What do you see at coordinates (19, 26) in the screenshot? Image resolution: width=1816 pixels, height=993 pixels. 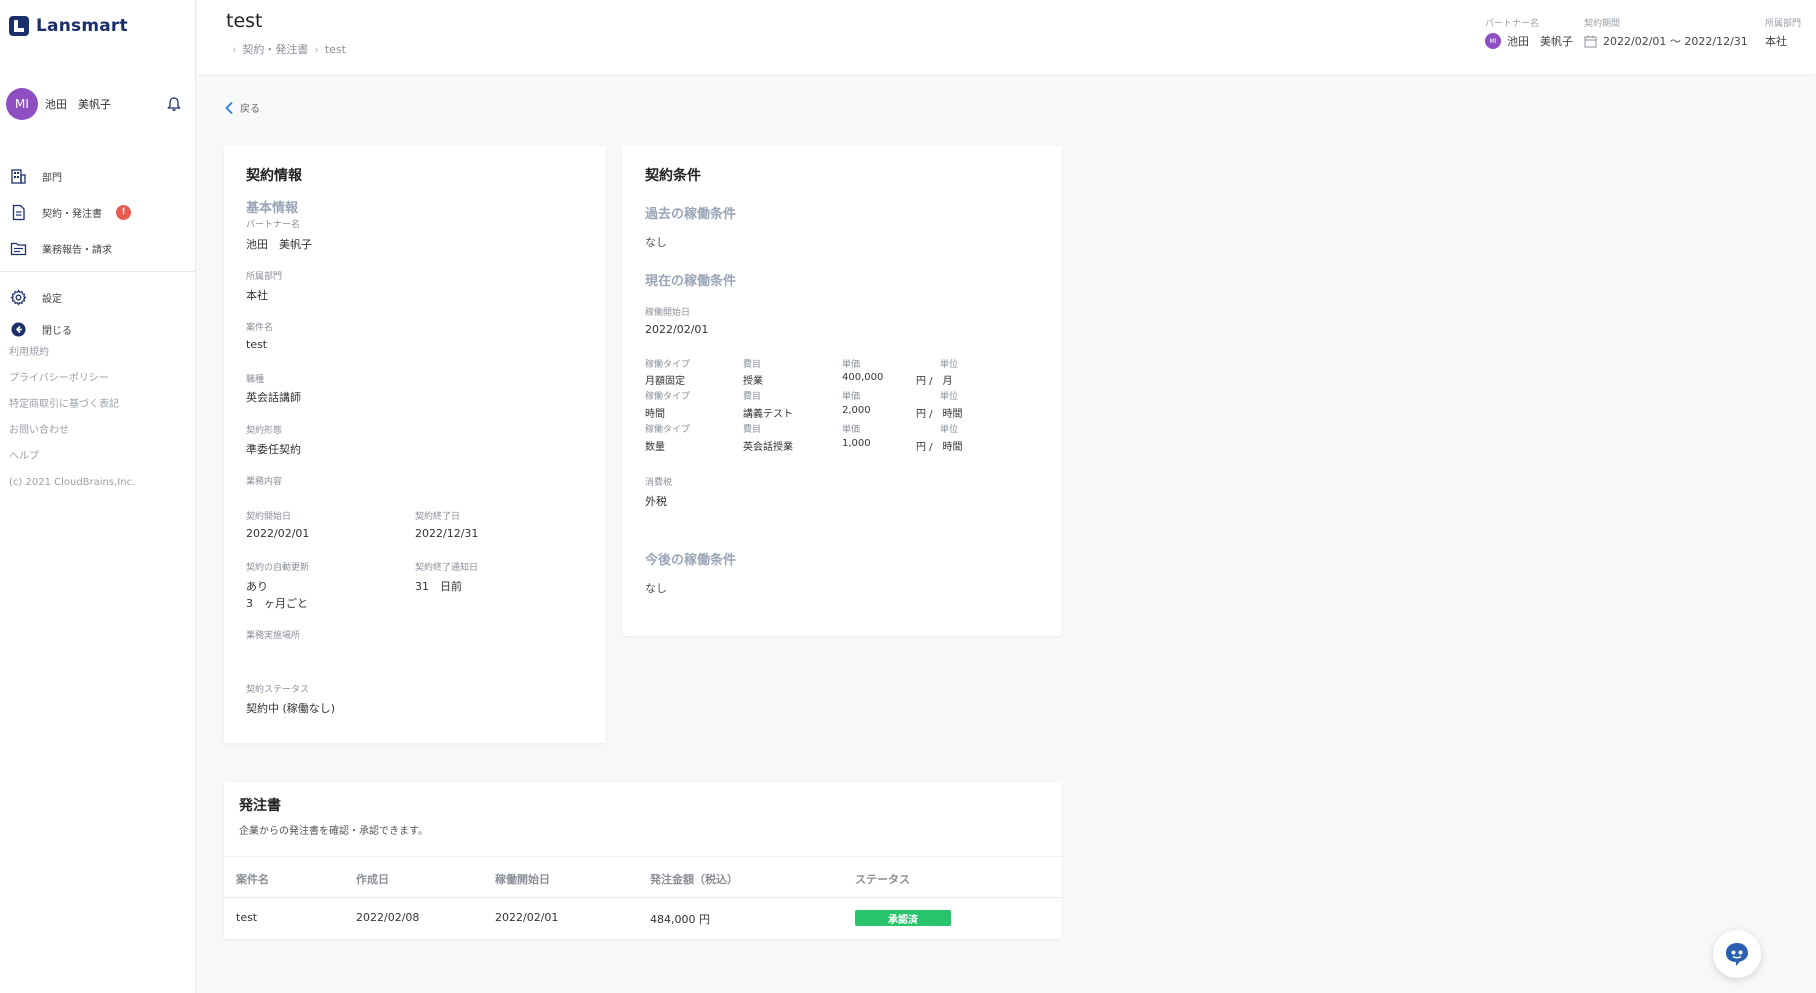 I see `logo-mark-icon` at bounding box center [19, 26].